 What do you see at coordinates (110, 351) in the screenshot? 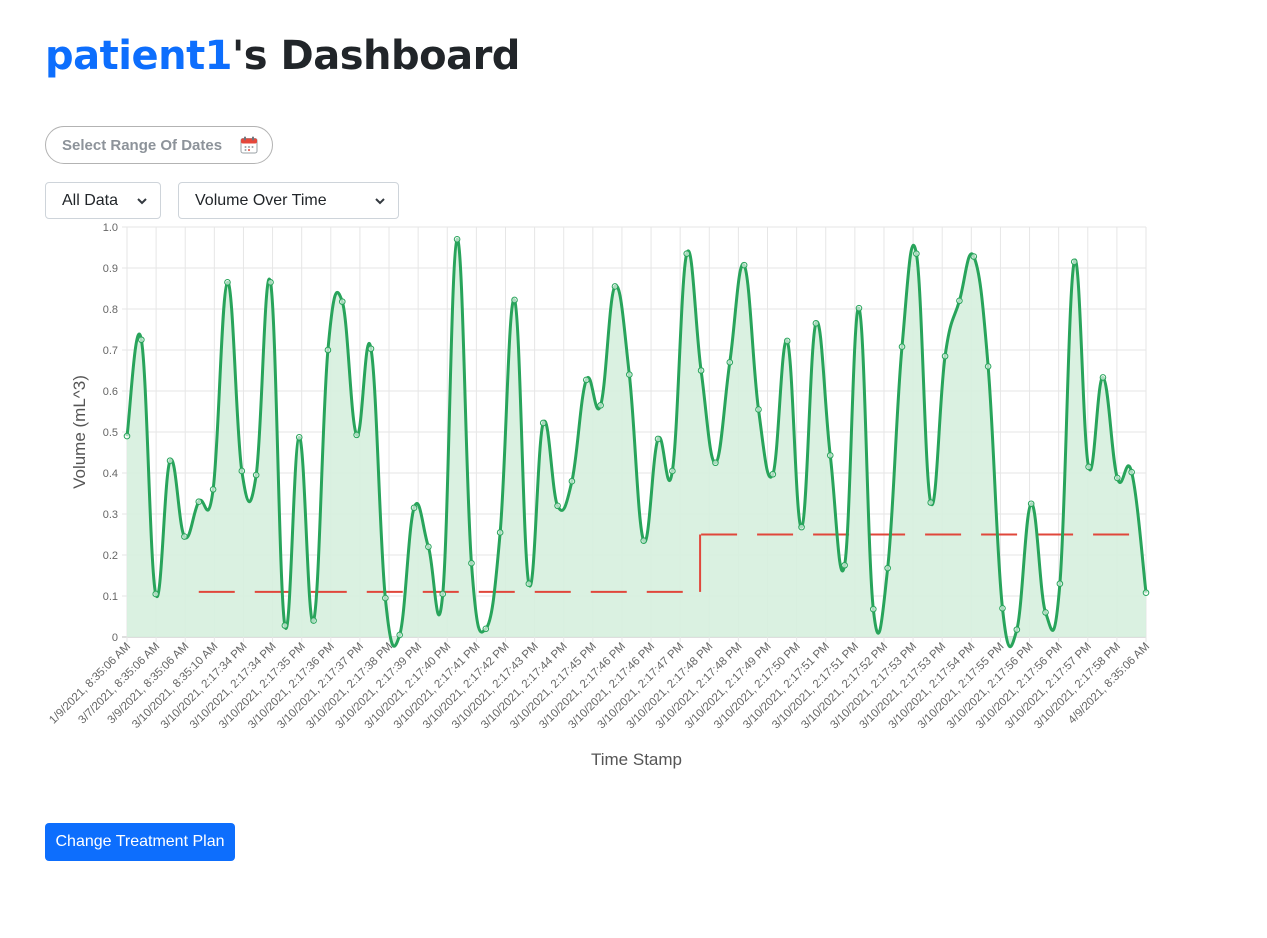
I see `y-tick-label: 0.7` at bounding box center [110, 351].